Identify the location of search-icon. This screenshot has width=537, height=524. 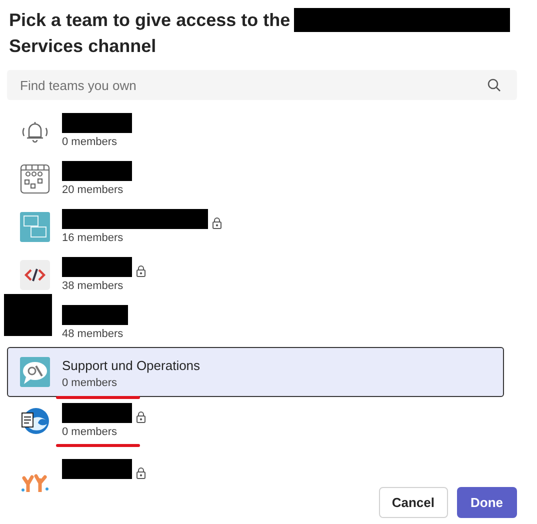
(494, 85).